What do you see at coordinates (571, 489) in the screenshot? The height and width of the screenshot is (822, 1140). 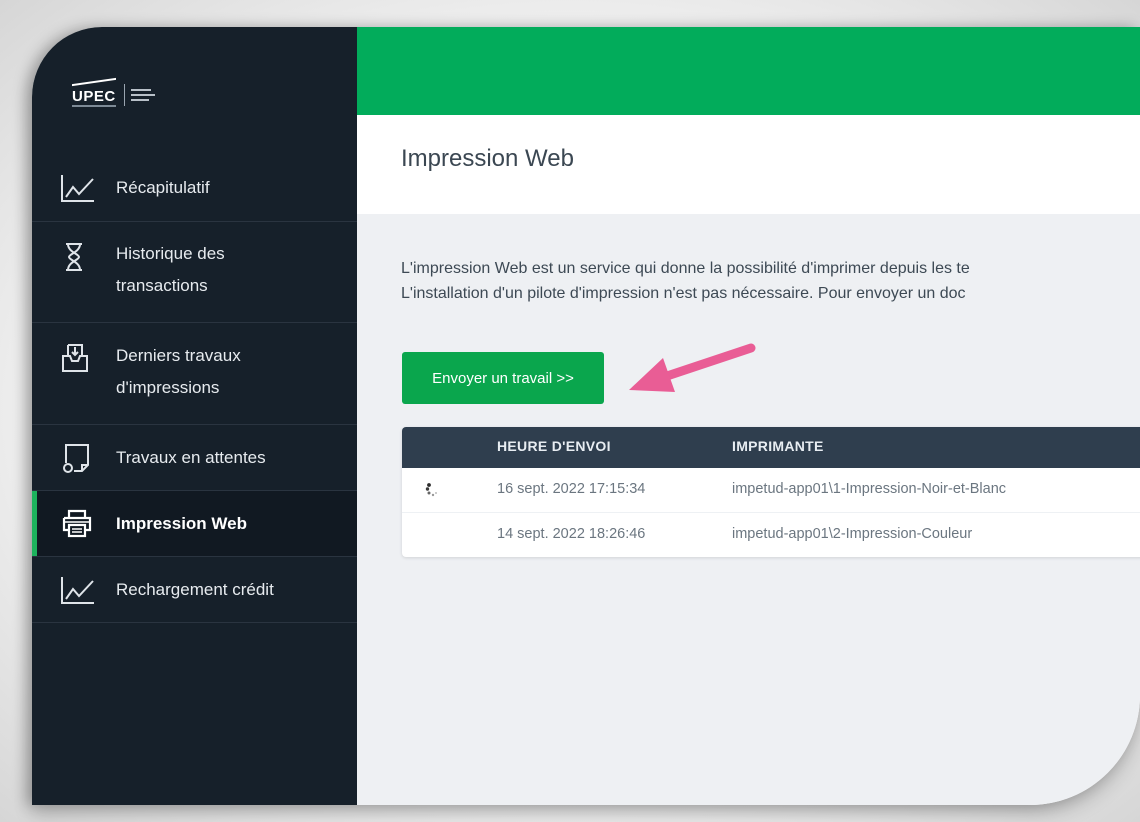 I see `row-time: 16 sept. 2022 17:15:34` at bounding box center [571, 489].